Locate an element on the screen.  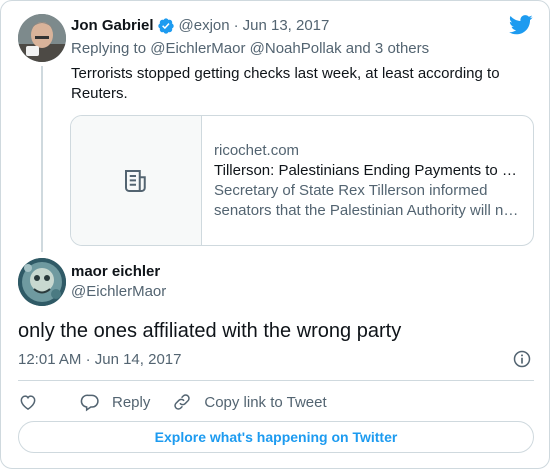
parent-tweet-date: Jun 13, 2017 is located at coordinates (286, 26).